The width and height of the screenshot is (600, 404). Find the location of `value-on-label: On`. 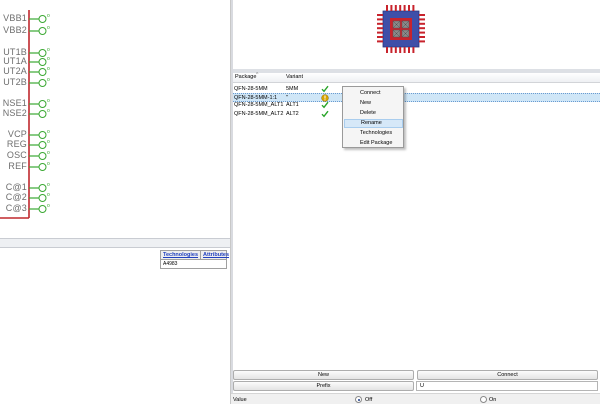

value-on-label: On is located at coordinates (493, 400).